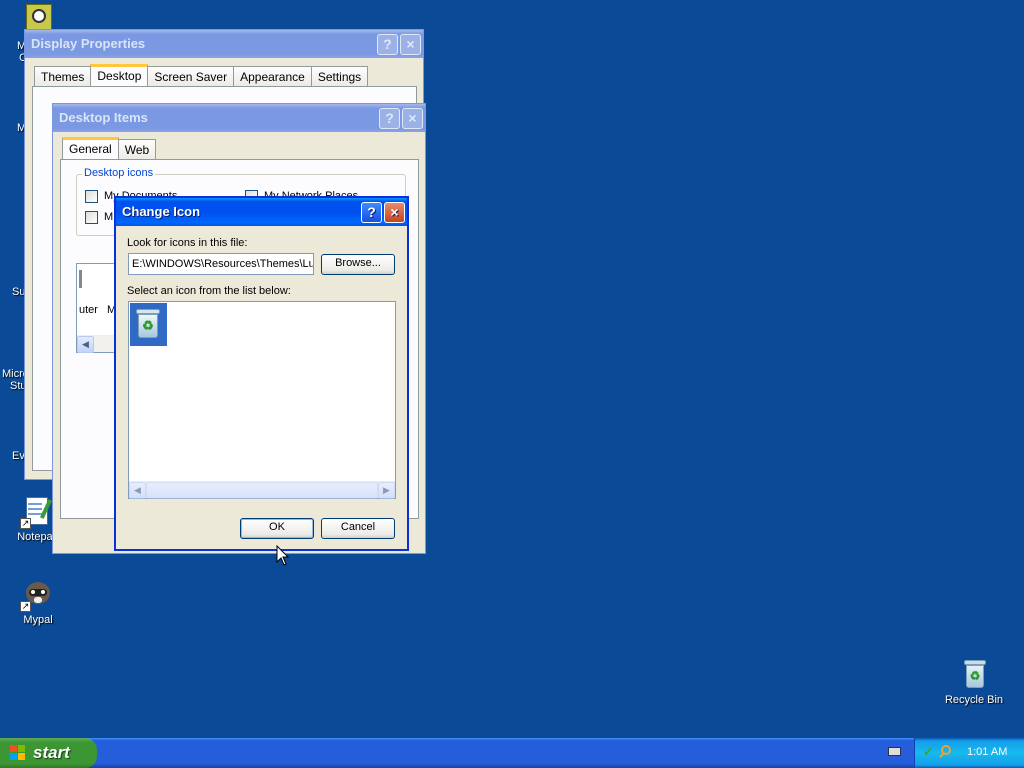  I want to click on my-computer-label: M, so click(109, 217).